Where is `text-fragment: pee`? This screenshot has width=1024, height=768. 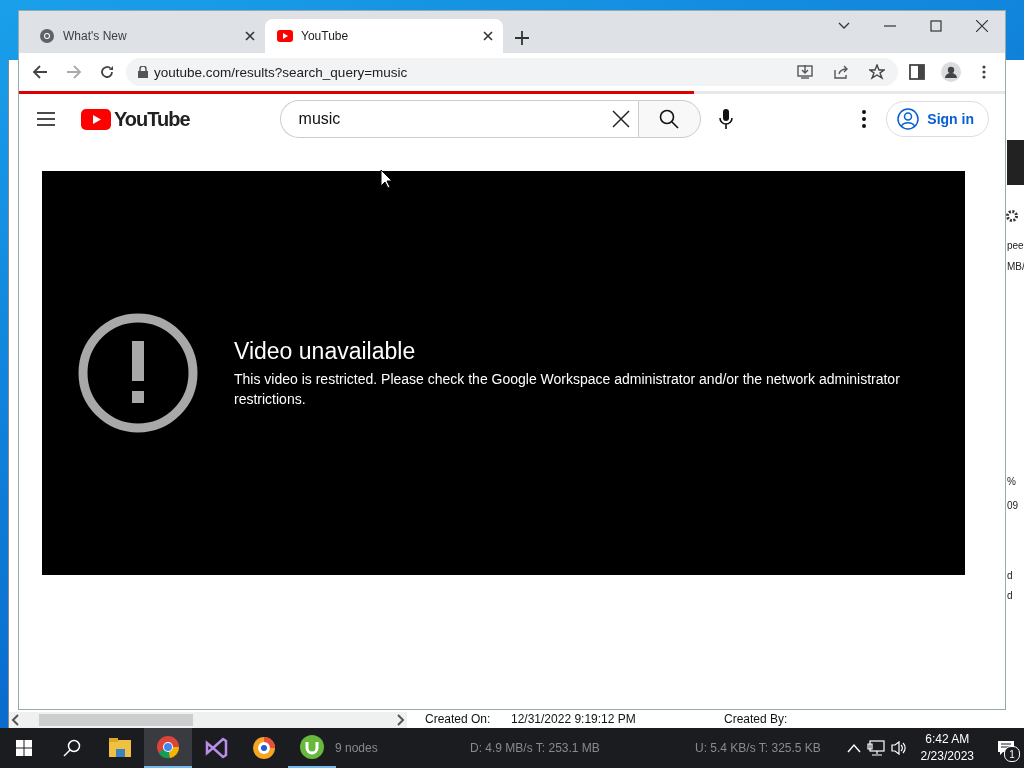 text-fragment: pee is located at coordinates (1015, 245).